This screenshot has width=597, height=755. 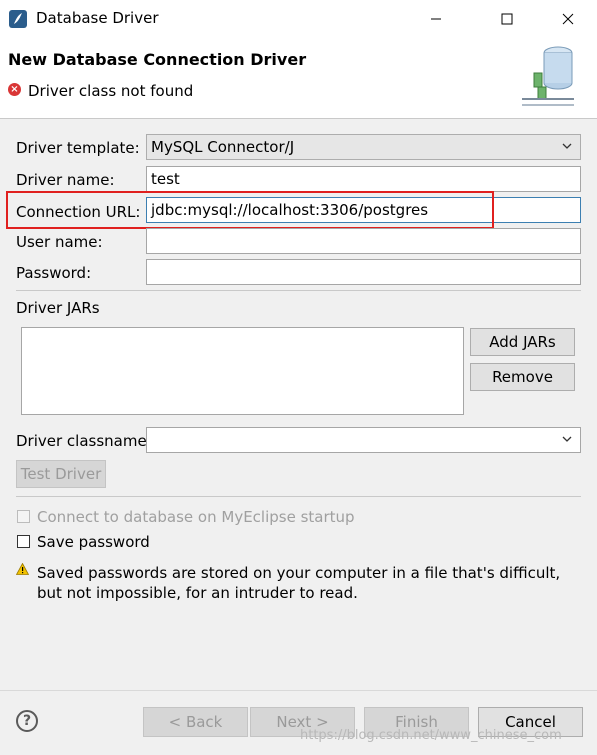 I want to click on connect-on-startup-checkbox, so click(x=23, y=516).